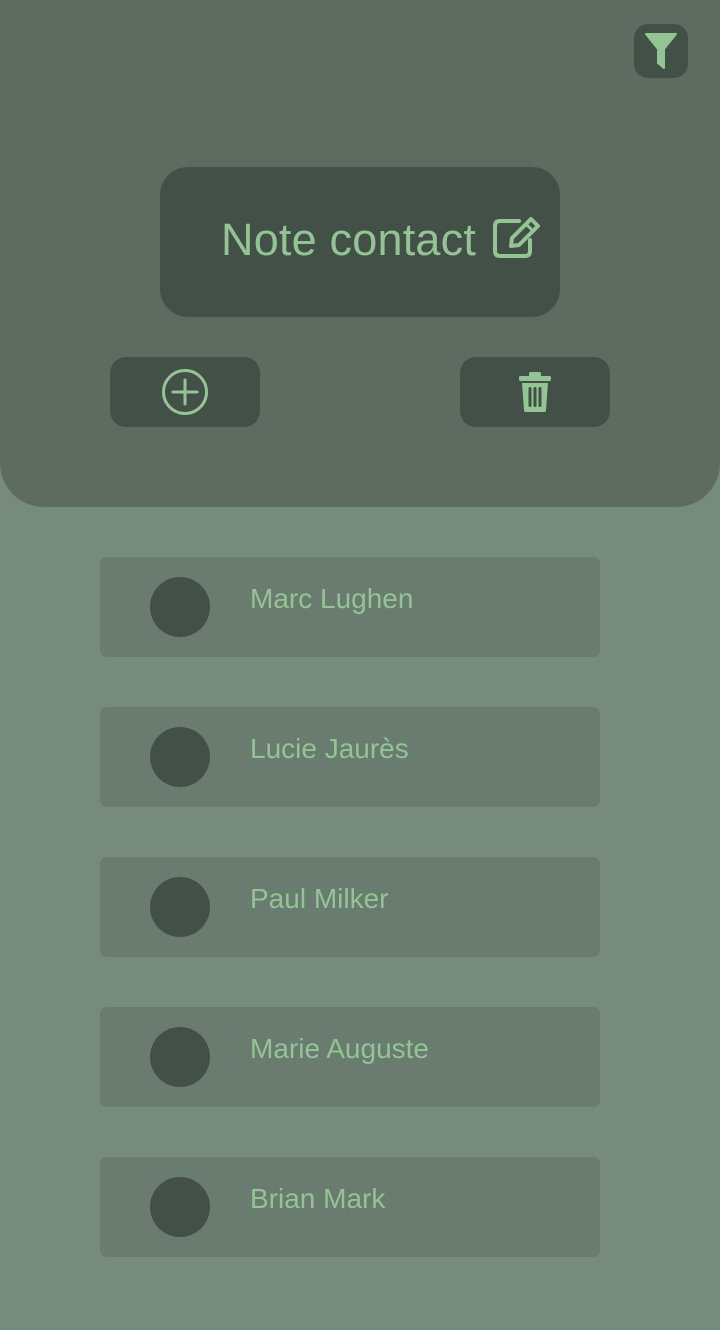 This screenshot has width=720, height=1330. Describe the element at coordinates (349, 239) in the screenshot. I see `page-title: Note contact` at that location.